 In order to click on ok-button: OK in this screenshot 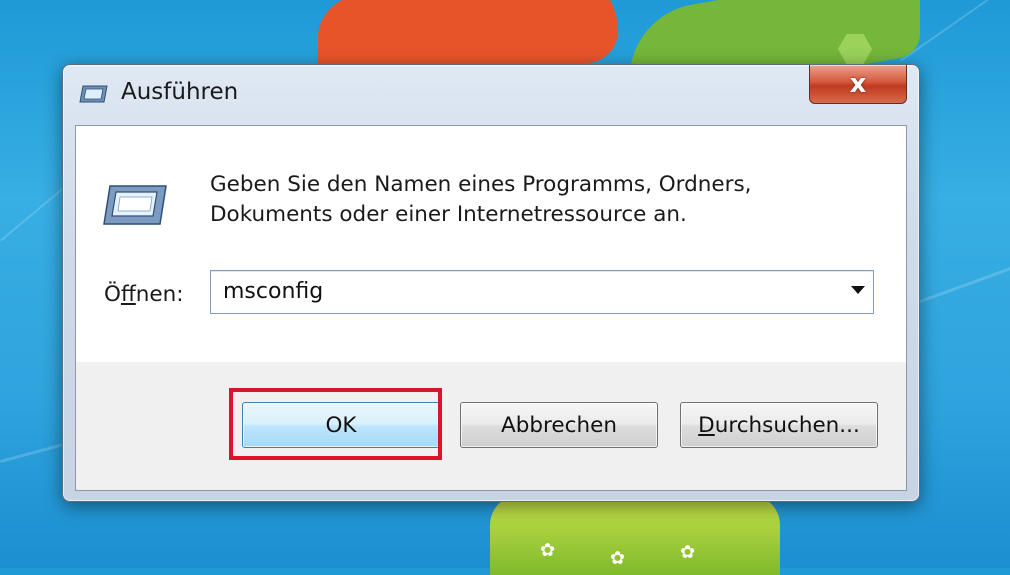, I will do `click(341, 425)`.